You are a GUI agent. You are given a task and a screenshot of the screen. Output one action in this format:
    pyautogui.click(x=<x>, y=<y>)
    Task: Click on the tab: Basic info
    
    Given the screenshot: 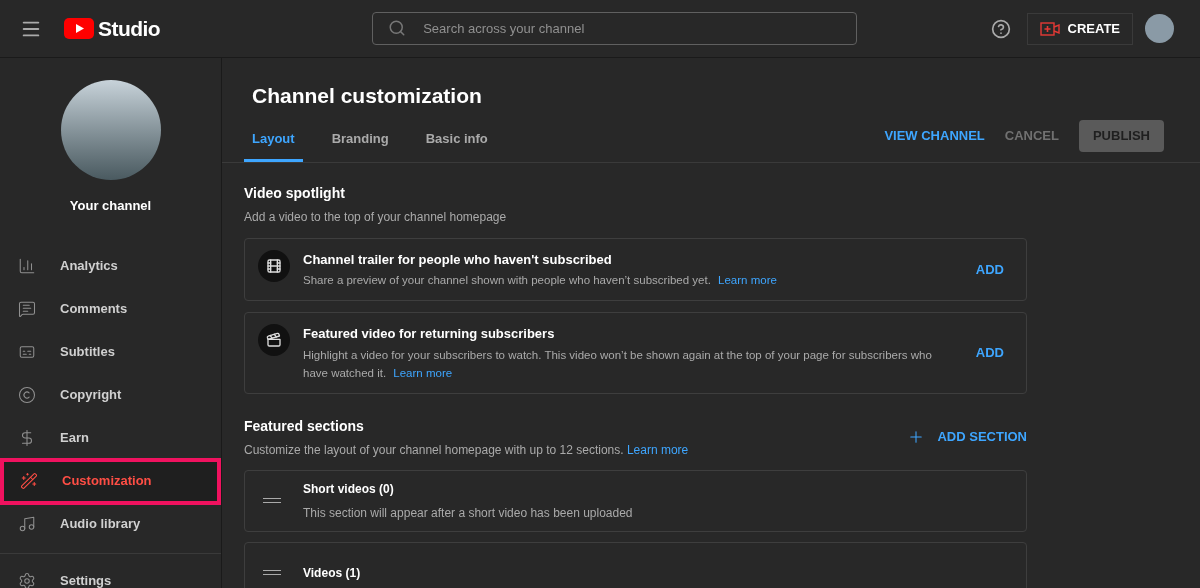 What is the action you would take?
    pyautogui.click(x=456, y=141)
    